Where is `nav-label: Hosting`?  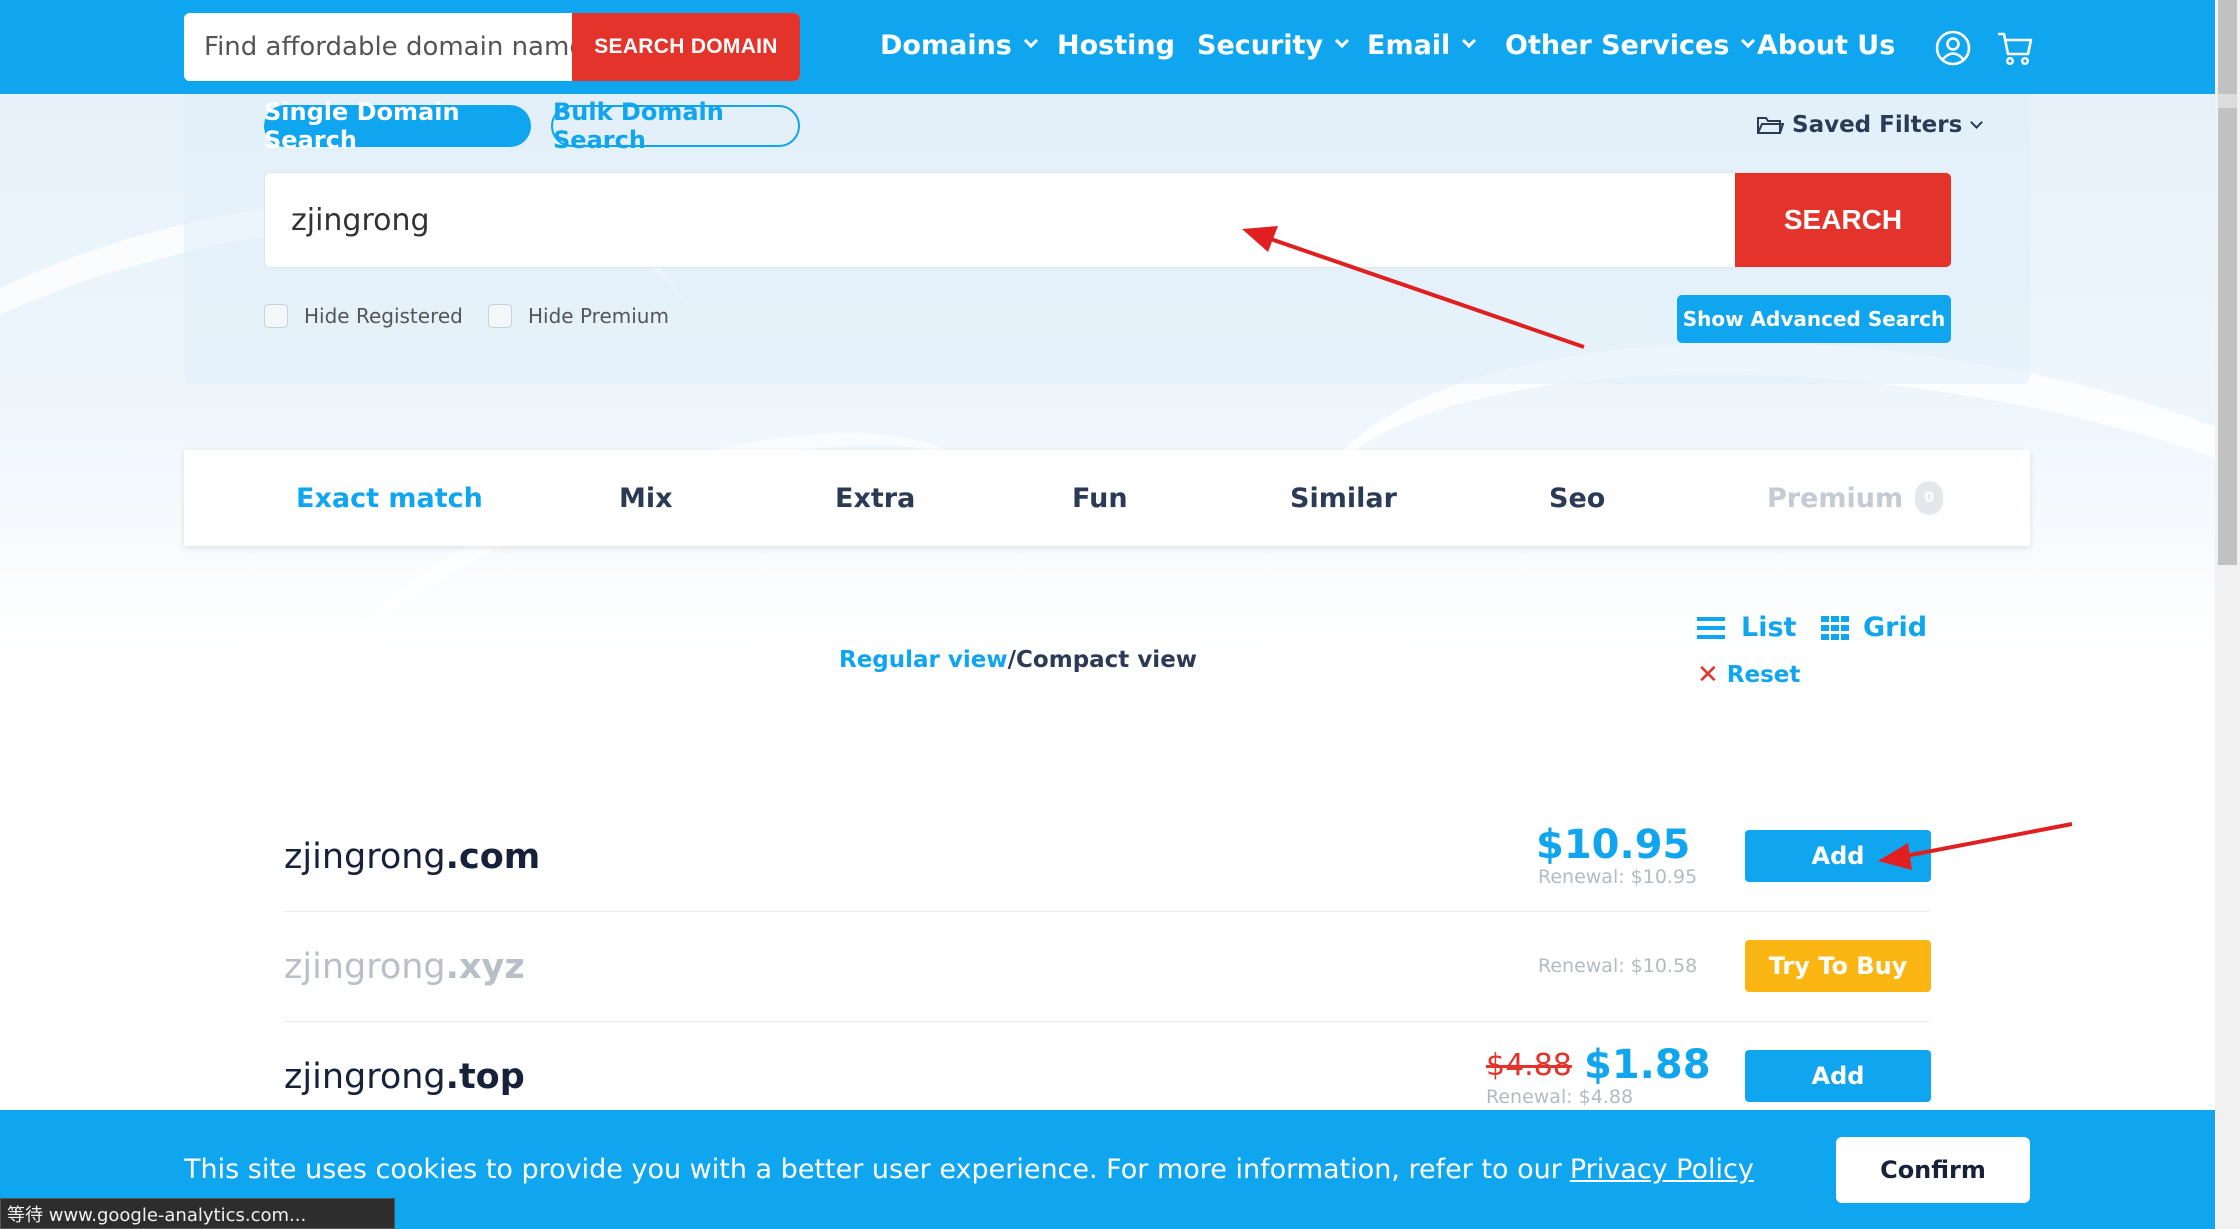 nav-label: Hosting is located at coordinates (1116, 45).